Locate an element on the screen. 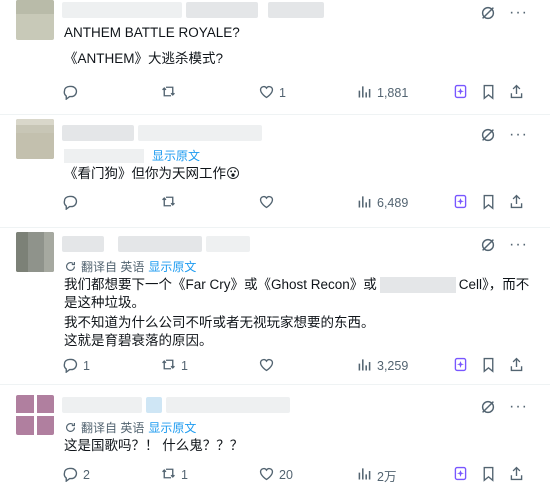 Image resolution: width=550 pixels, height=498 pixels. reply-button: 1 is located at coordinates (76, 366).